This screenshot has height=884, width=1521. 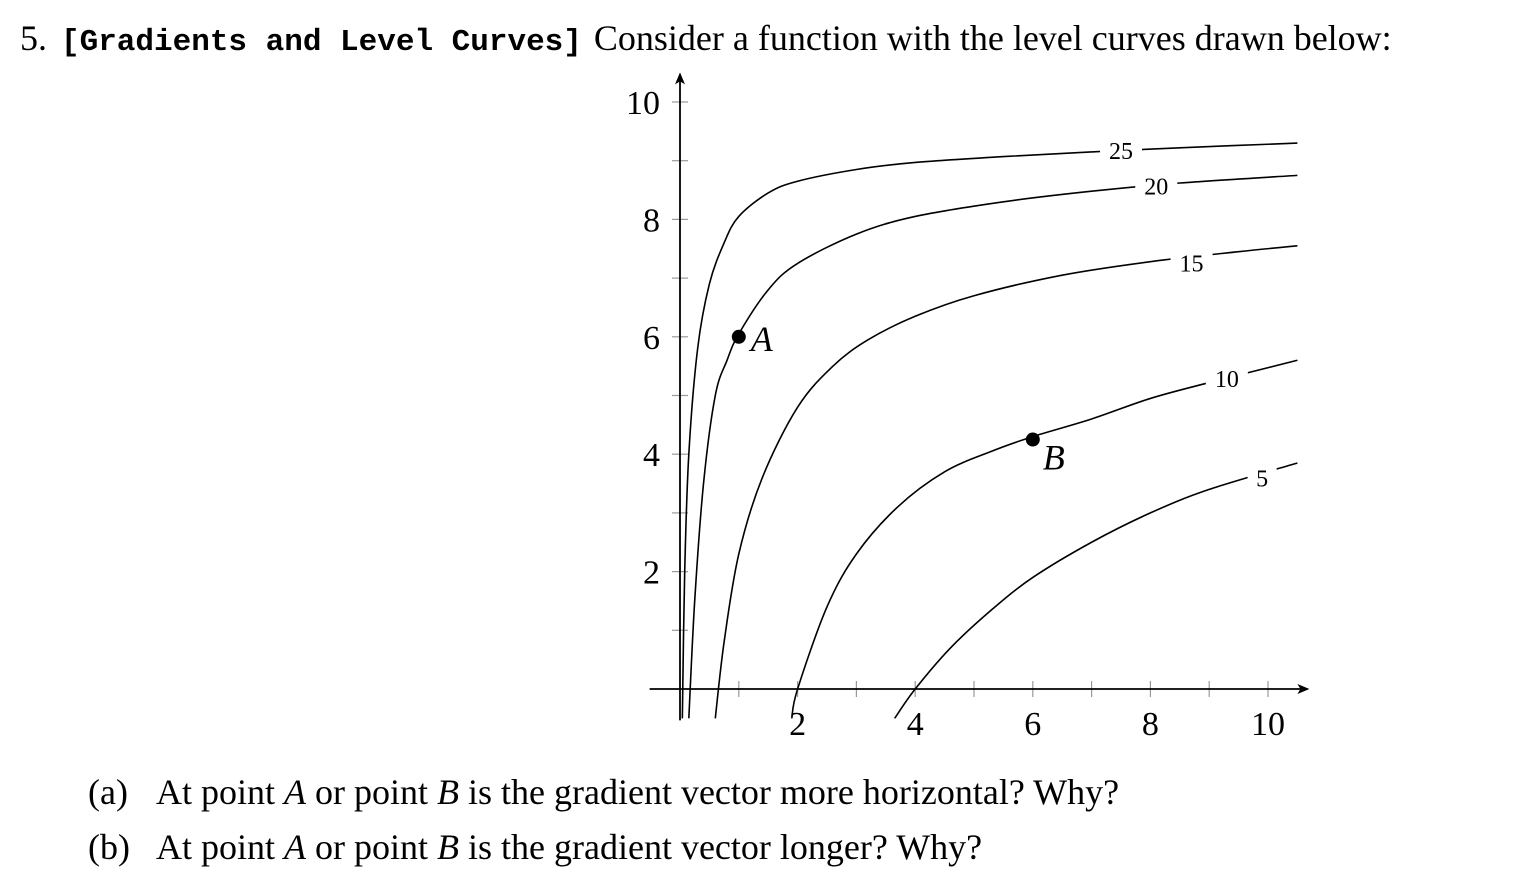 What do you see at coordinates (797, 724) in the screenshot?
I see `x-tick-label: 2` at bounding box center [797, 724].